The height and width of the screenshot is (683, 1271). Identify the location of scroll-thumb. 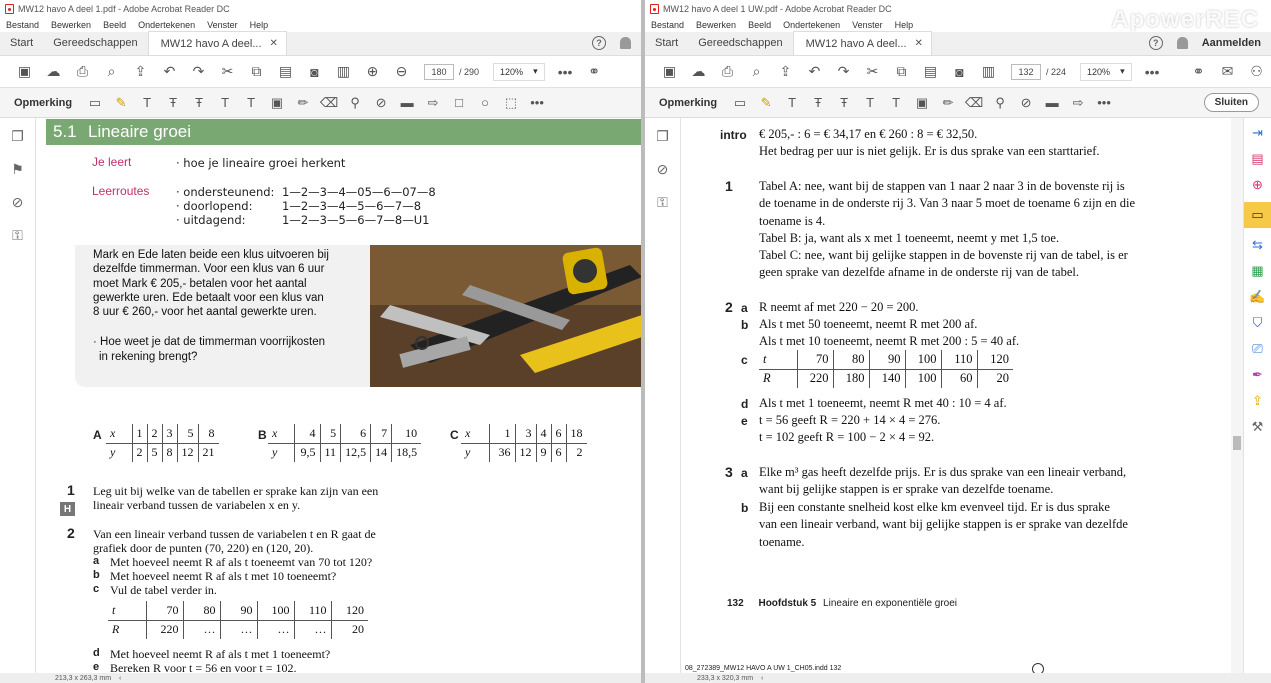
(1237, 443).